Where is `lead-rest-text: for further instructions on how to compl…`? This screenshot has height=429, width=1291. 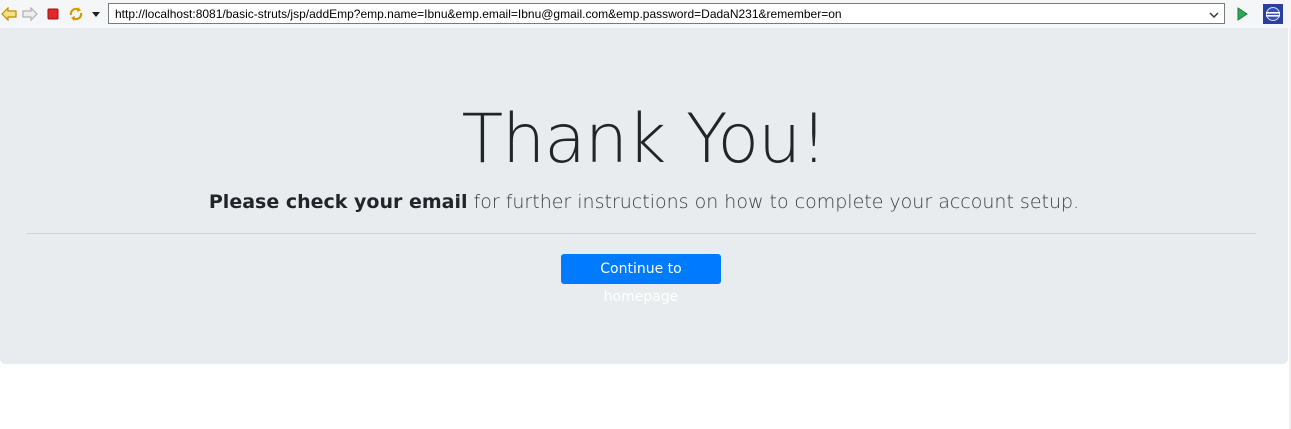 lead-rest-text: for further instructions on how to compl… is located at coordinates (773, 202).